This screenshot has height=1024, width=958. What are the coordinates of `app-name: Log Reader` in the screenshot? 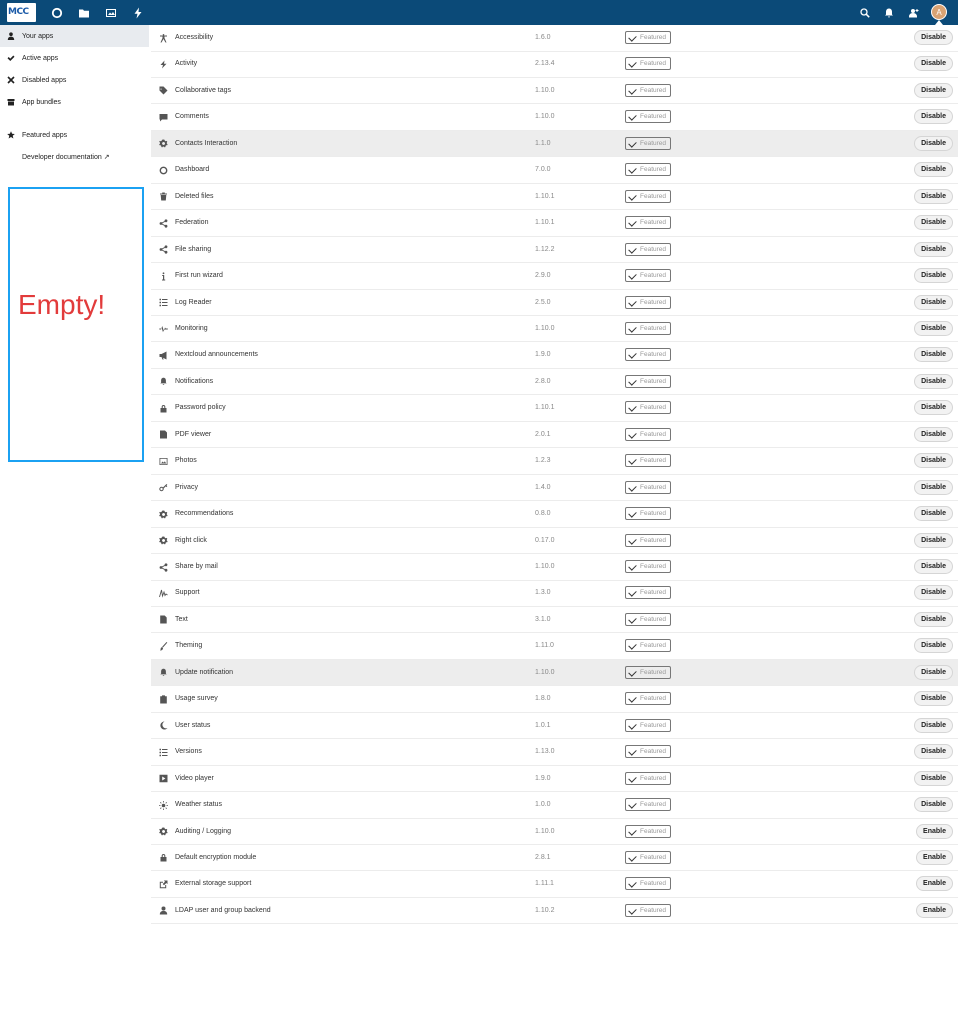 It's located at (193, 302).